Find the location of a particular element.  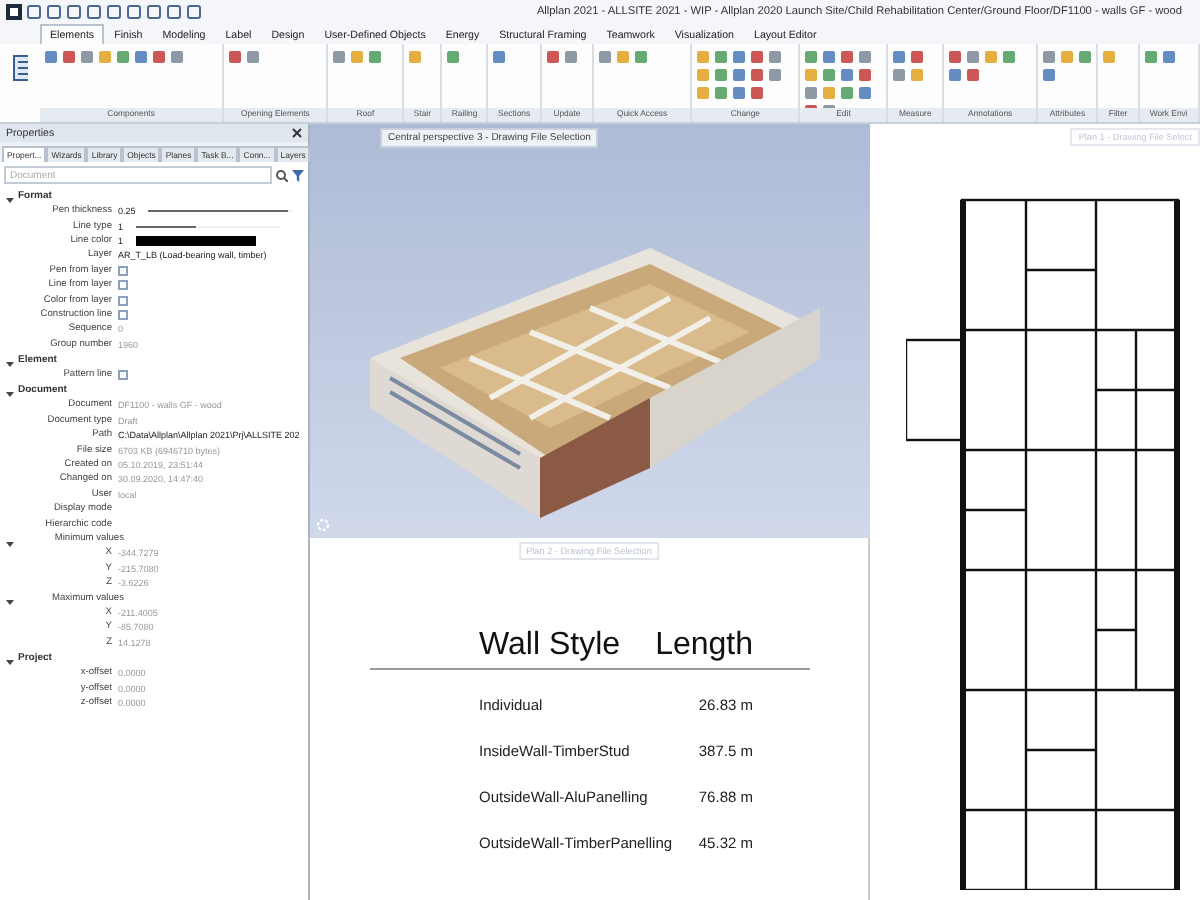

close-icon is located at coordinates (297, 133).